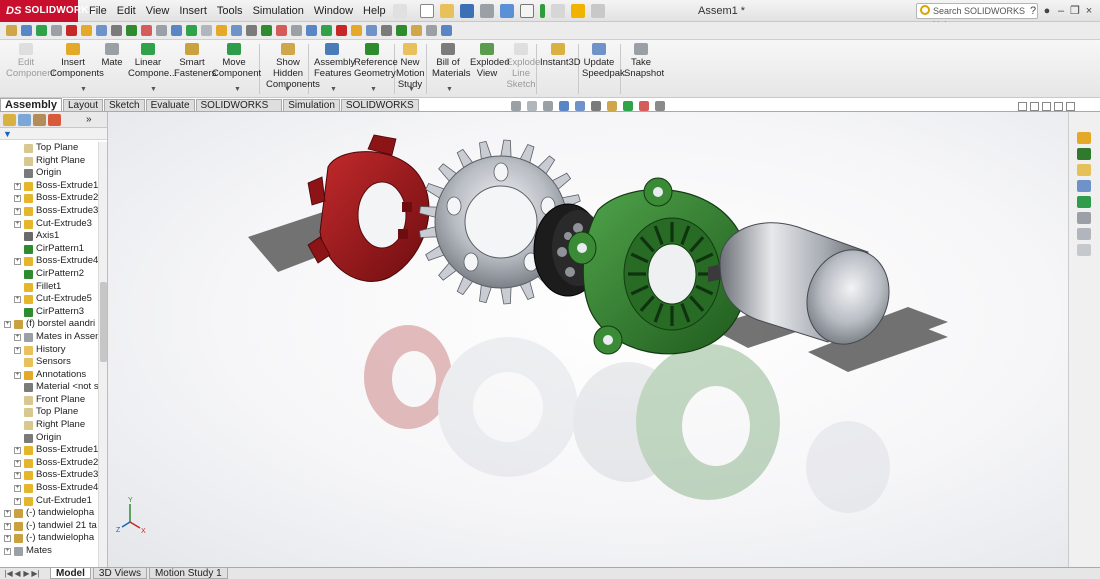 This screenshot has width=1100, height=579. Describe the element at coordinates (49, 287) in the screenshot. I see `tree-item: Fillet1` at that location.